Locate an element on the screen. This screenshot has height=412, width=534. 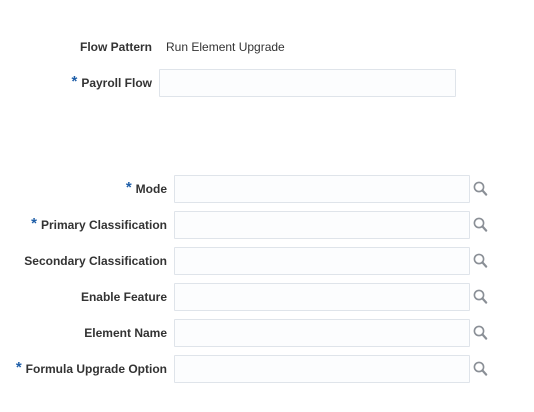
mode-row: * Mode is located at coordinates (267, 189).